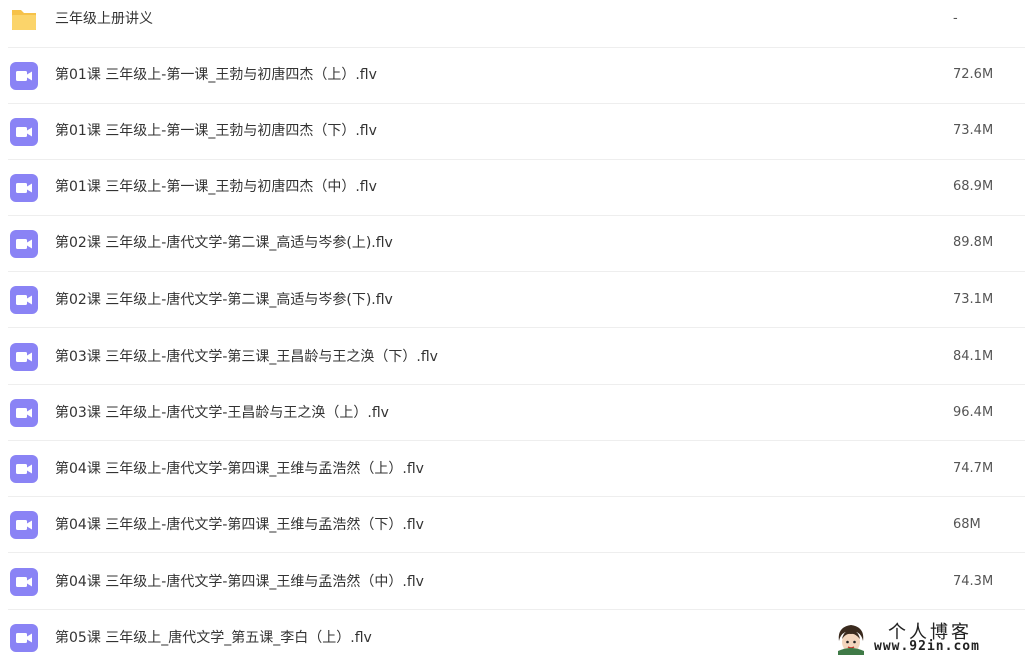 This screenshot has width=1025, height=659. What do you see at coordinates (973, 130) in the screenshot?
I see `file-size: 73.4M` at bounding box center [973, 130].